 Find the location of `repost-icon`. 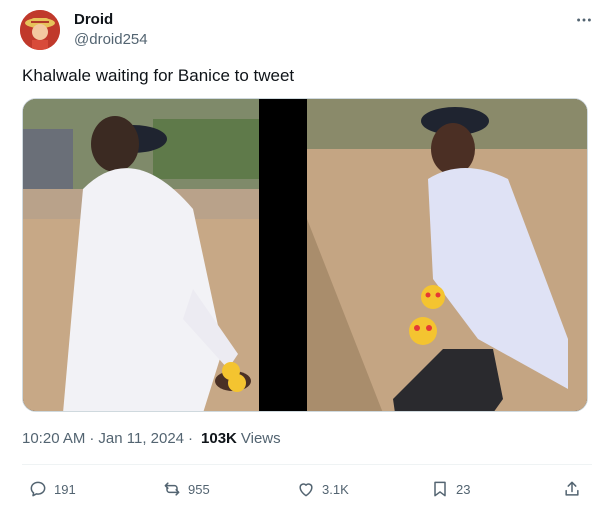

repost-icon is located at coordinates (172, 489).